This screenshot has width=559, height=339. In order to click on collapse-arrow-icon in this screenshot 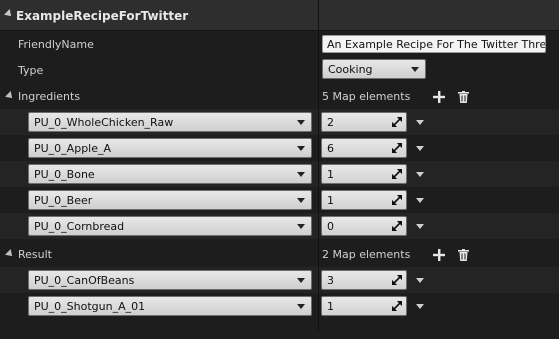, I will do `click(9, 14)`.